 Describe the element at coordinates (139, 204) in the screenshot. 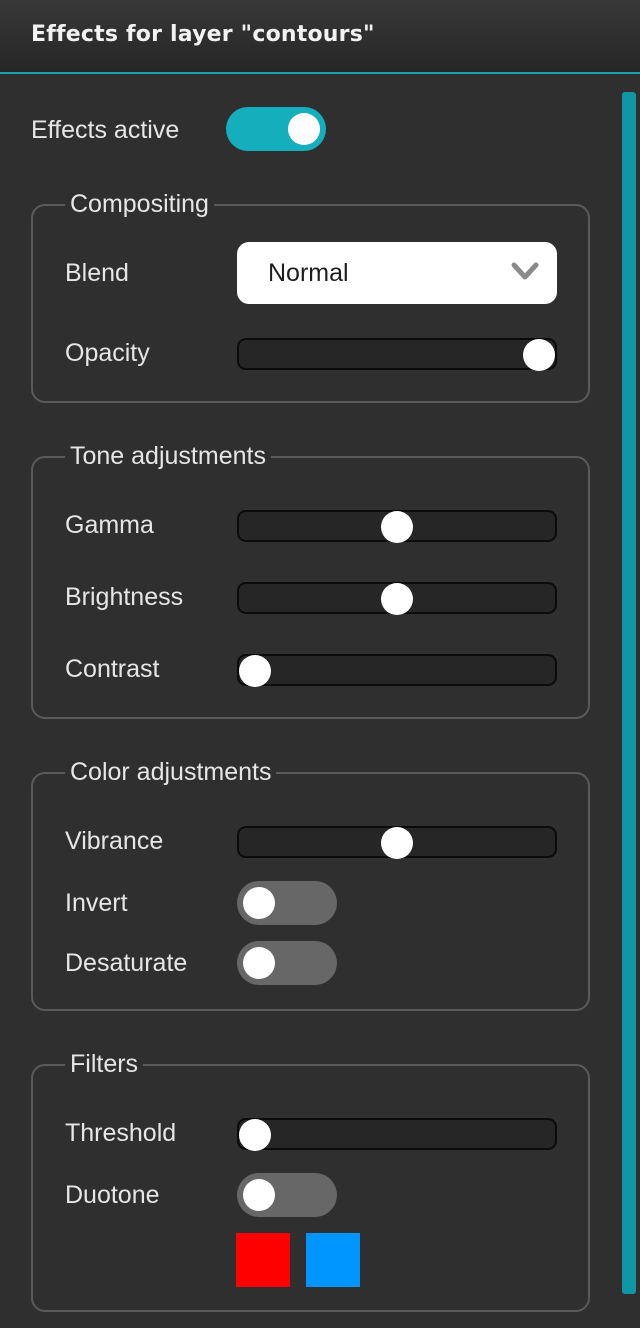

I see `compositing-legend: Compositing` at that location.